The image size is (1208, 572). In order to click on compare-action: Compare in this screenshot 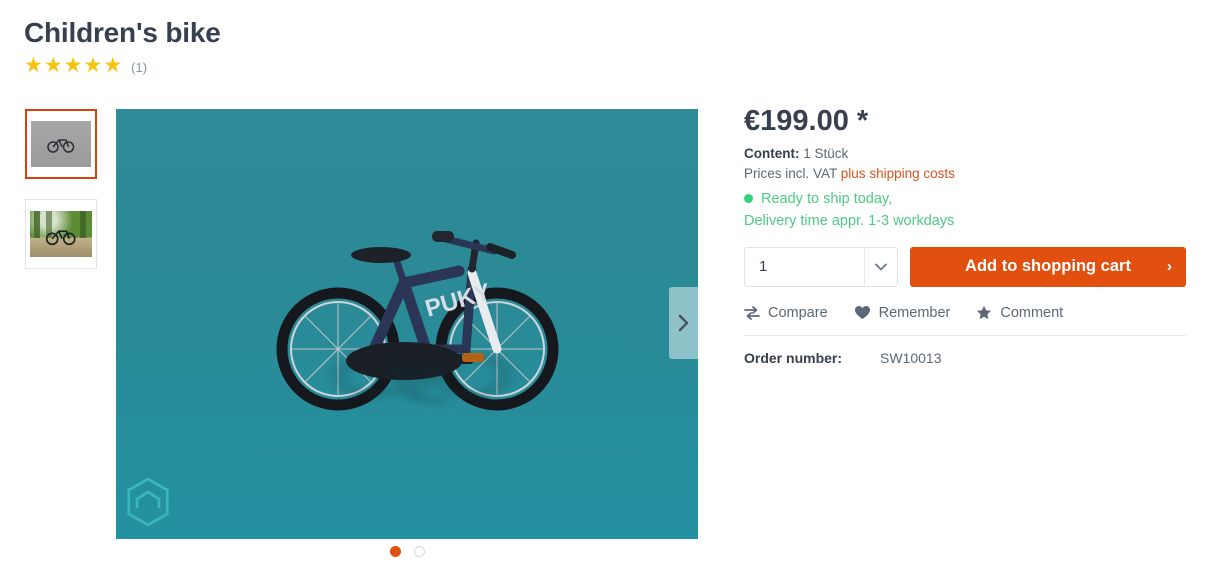, I will do `click(786, 313)`.